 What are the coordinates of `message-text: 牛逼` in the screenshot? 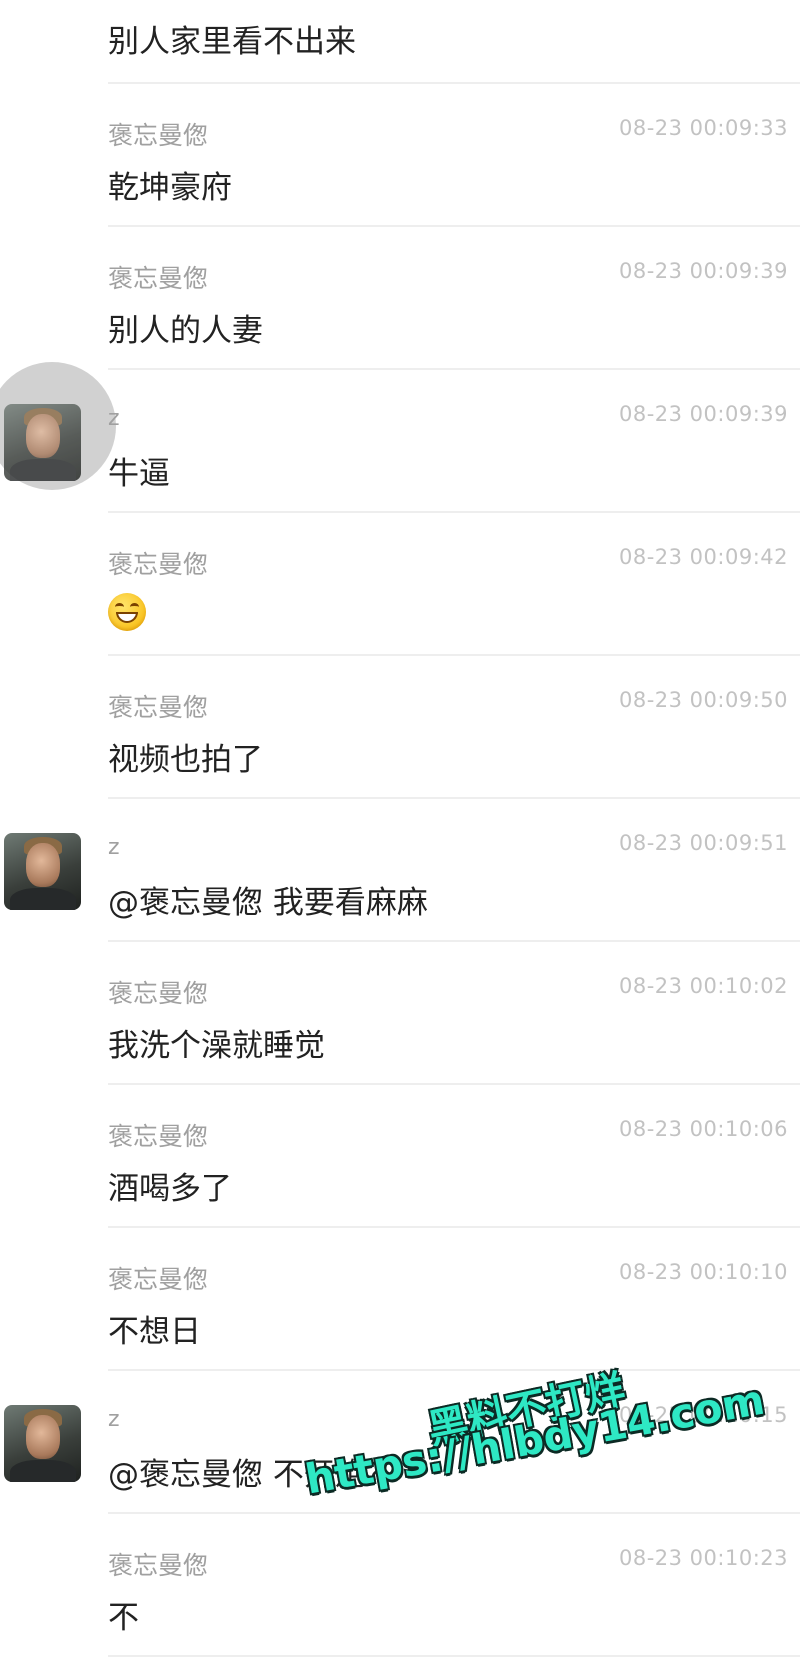 It's located at (139, 474).